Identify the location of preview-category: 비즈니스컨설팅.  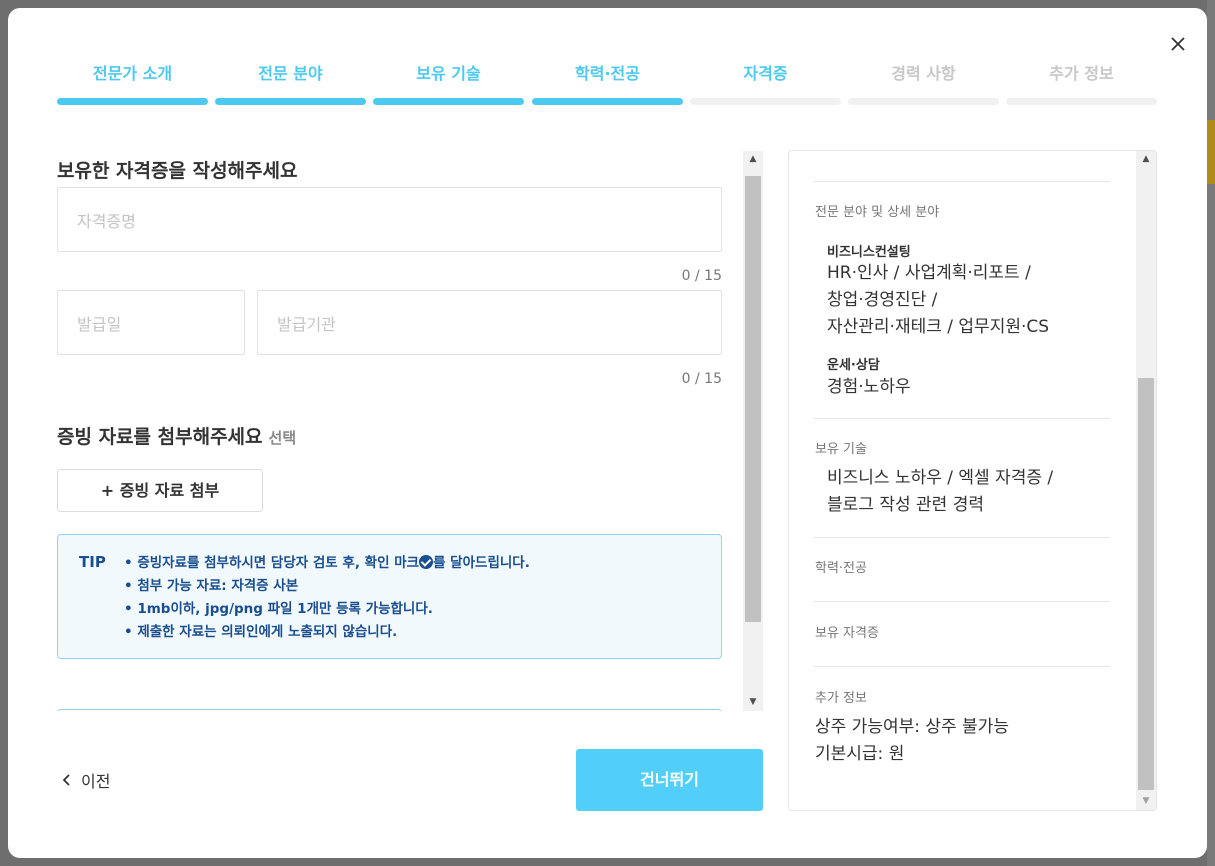
(869, 252).